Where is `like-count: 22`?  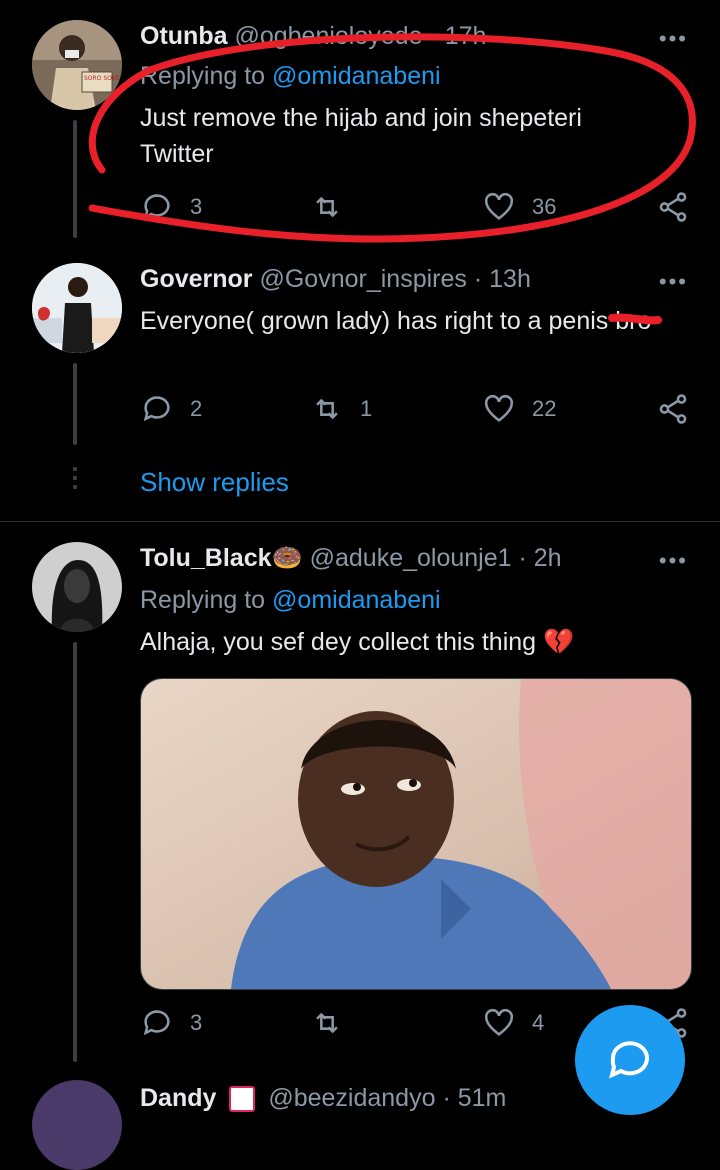 like-count: 22 is located at coordinates (544, 408).